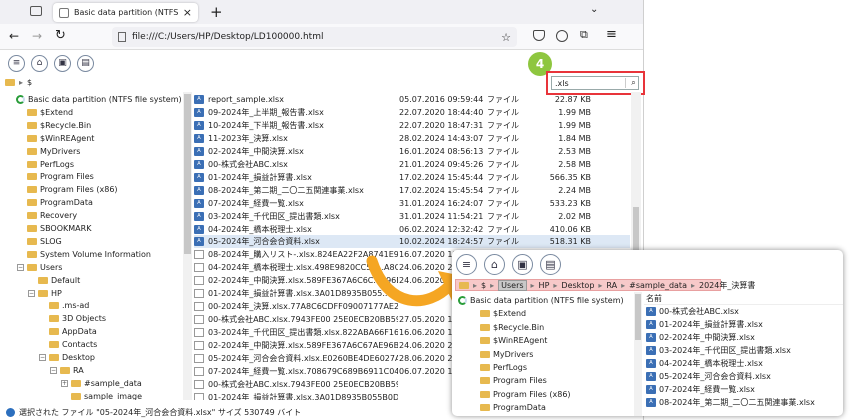 The width and height of the screenshot is (850, 420). I want to click on file-row: A 08-2024年_第二期_二〇二五関連事業.xlsx, so click(743, 402).